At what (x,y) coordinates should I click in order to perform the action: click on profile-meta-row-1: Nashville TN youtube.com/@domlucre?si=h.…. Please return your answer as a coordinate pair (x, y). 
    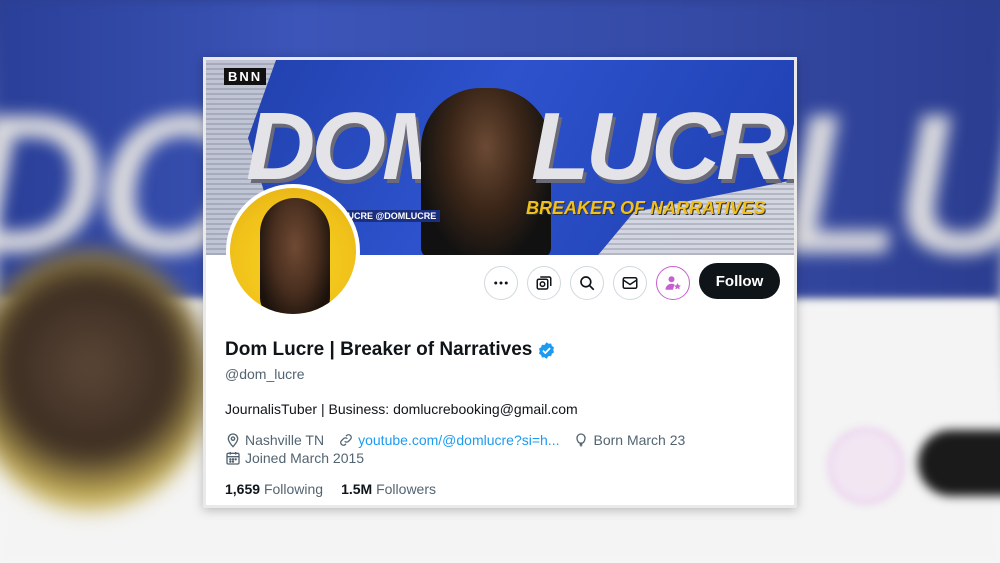
    Looking at the image, I should click on (462, 440).